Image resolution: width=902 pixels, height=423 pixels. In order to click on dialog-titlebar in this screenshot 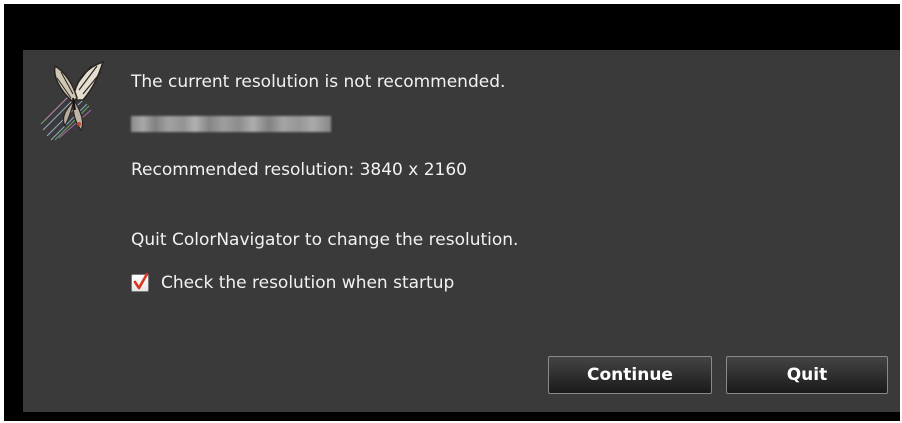, I will do `click(452, 27)`.